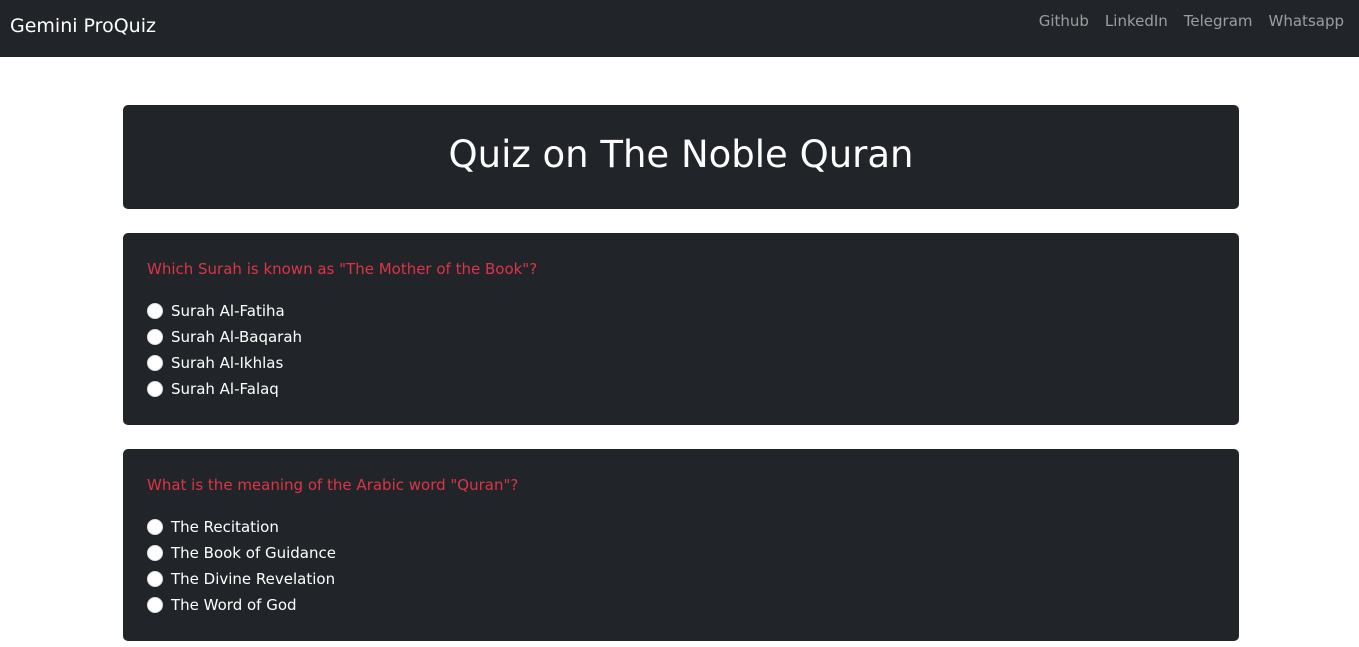  What do you see at coordinates (1136, 21) in the screenshot?
I see `nav-link-linkedin: LinkedIn` at bounding box center [1136, 21].